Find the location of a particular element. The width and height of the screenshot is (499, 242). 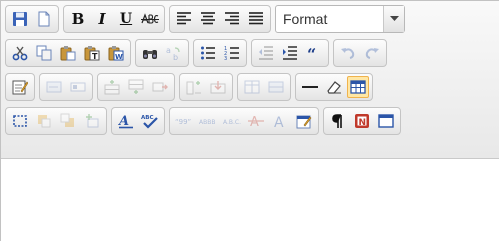

copy-icon is located at coordinates (44, 53).